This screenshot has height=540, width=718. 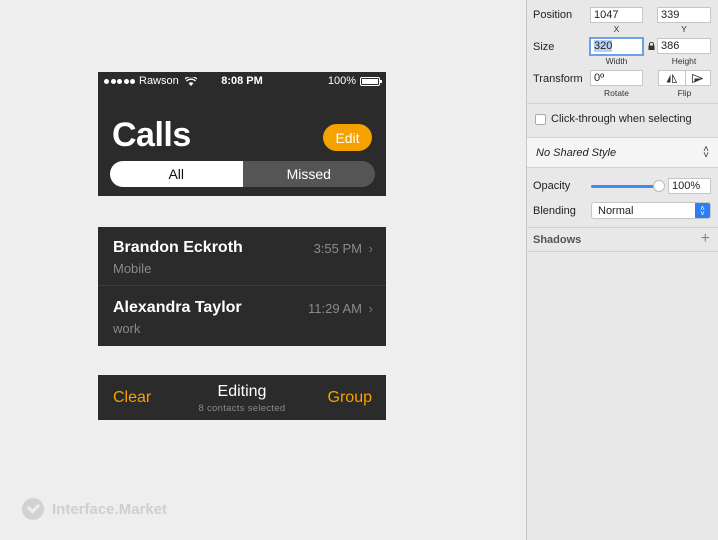 I want to click on contact-name: Brandon Eckroth, so click(x=178, y=247).